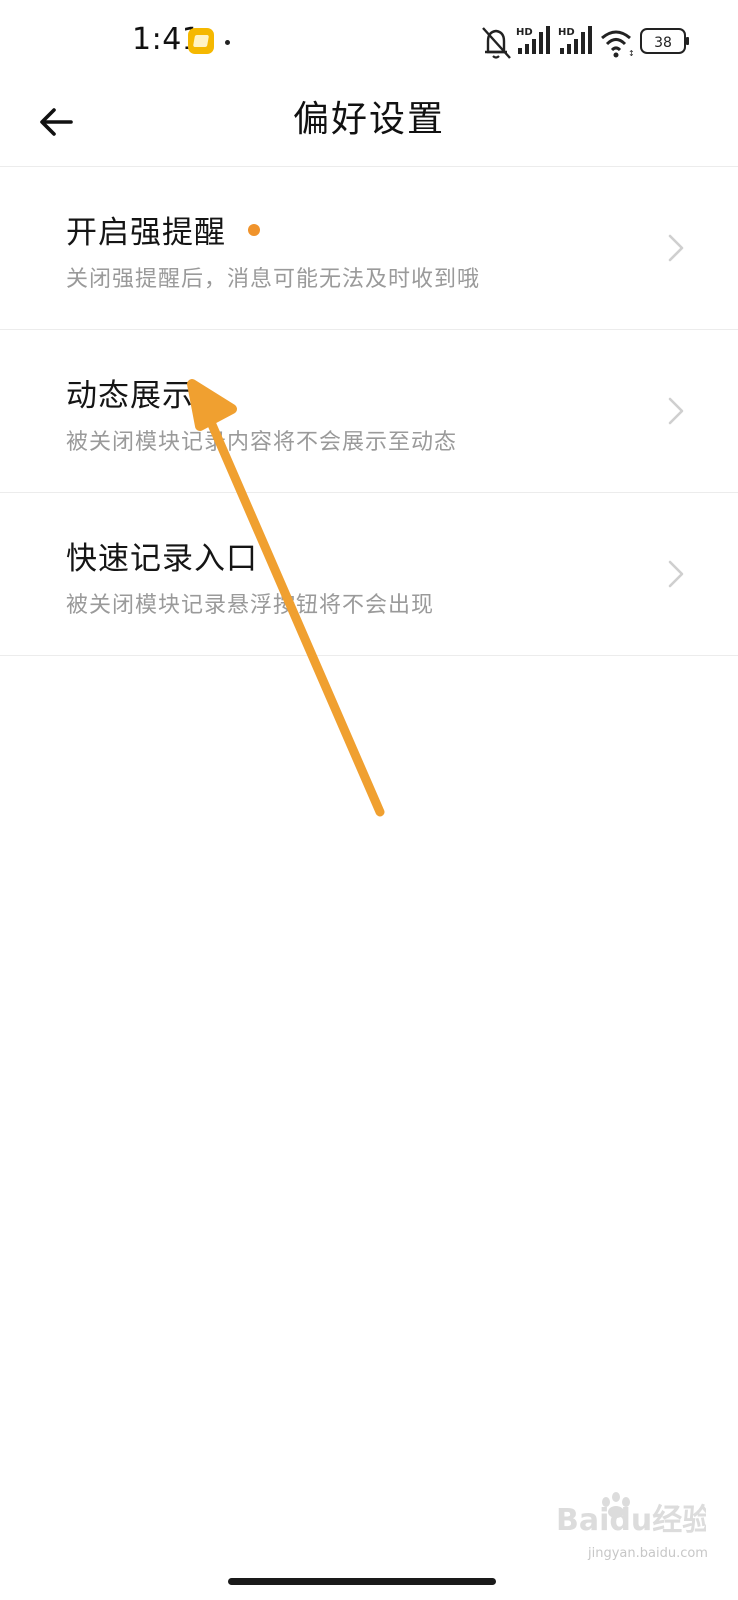  Describe the element at coordinates (631, 1520) in the screenshot. I see `svg-text: Baidu经验` at that location.